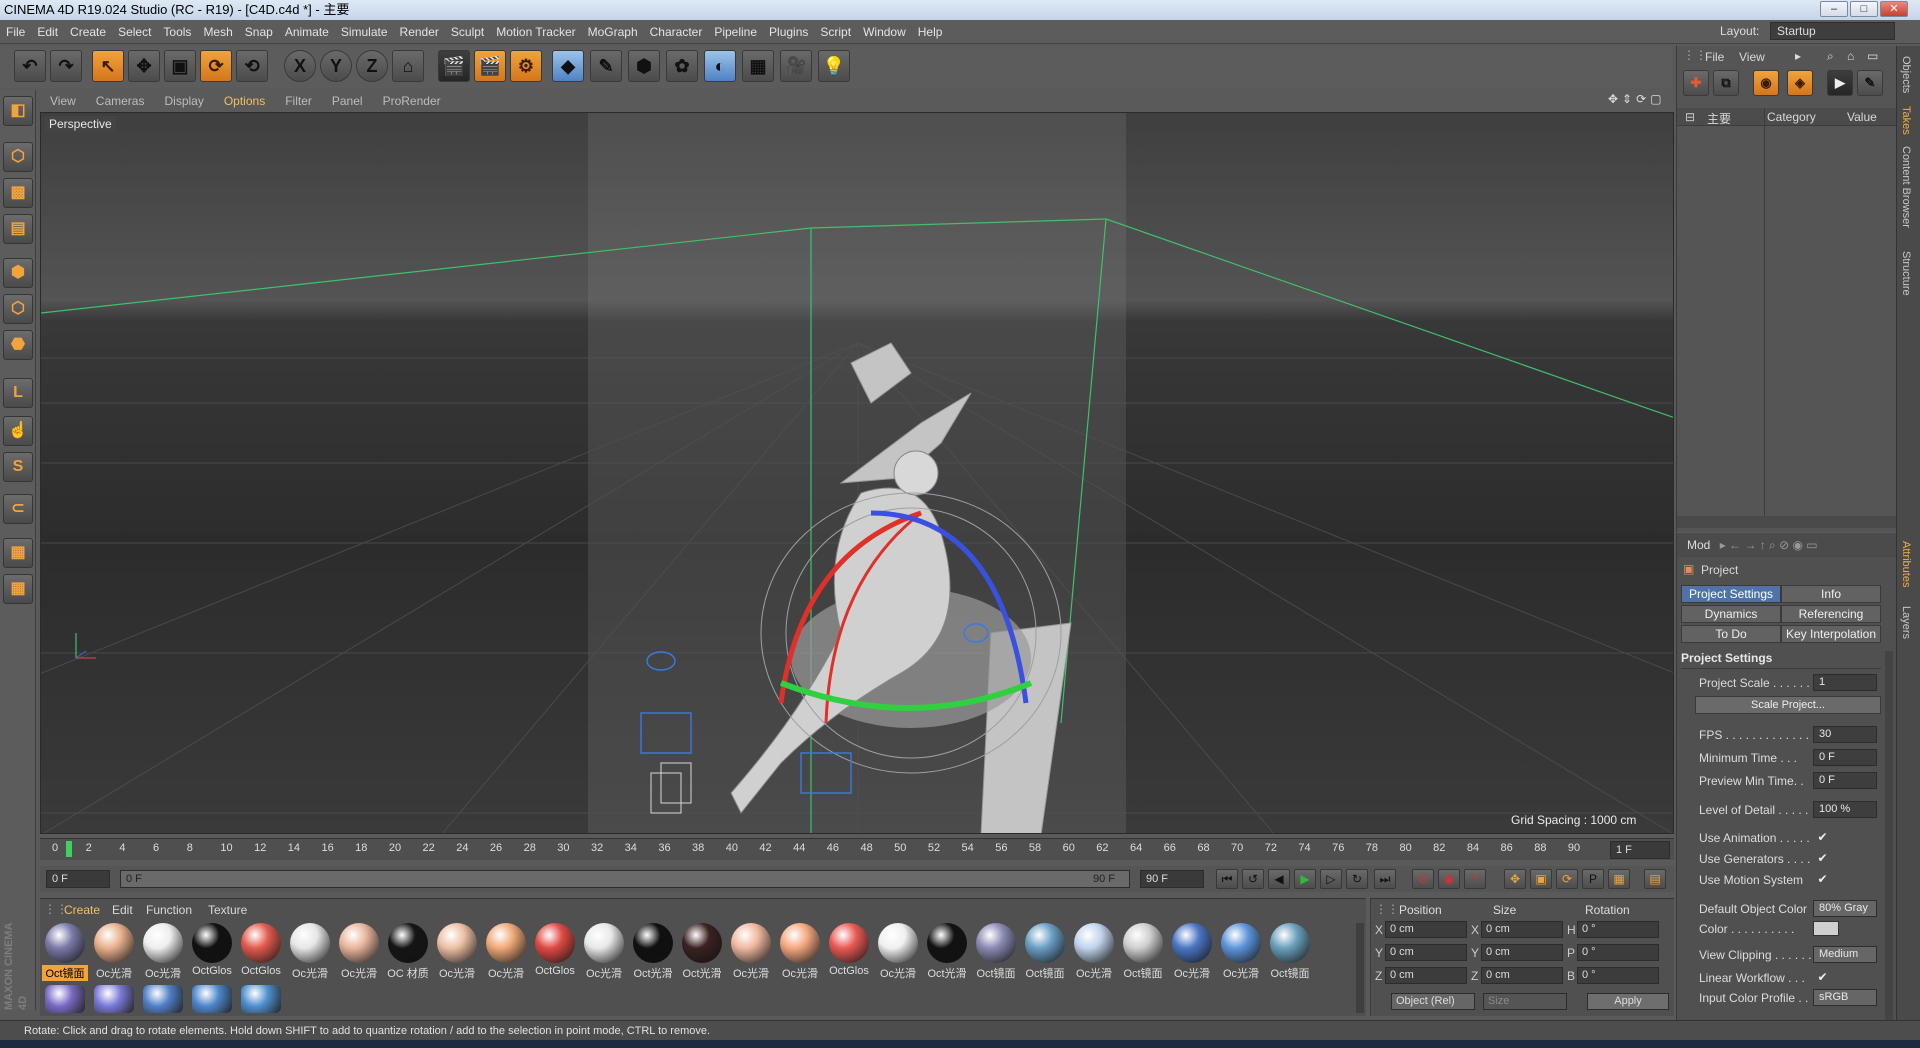 This screenshot has width=1920, height=1048. Describe the element at coordinates (1766, 83) in the screenshot. I see `take-override-icon: ◉` at that location.